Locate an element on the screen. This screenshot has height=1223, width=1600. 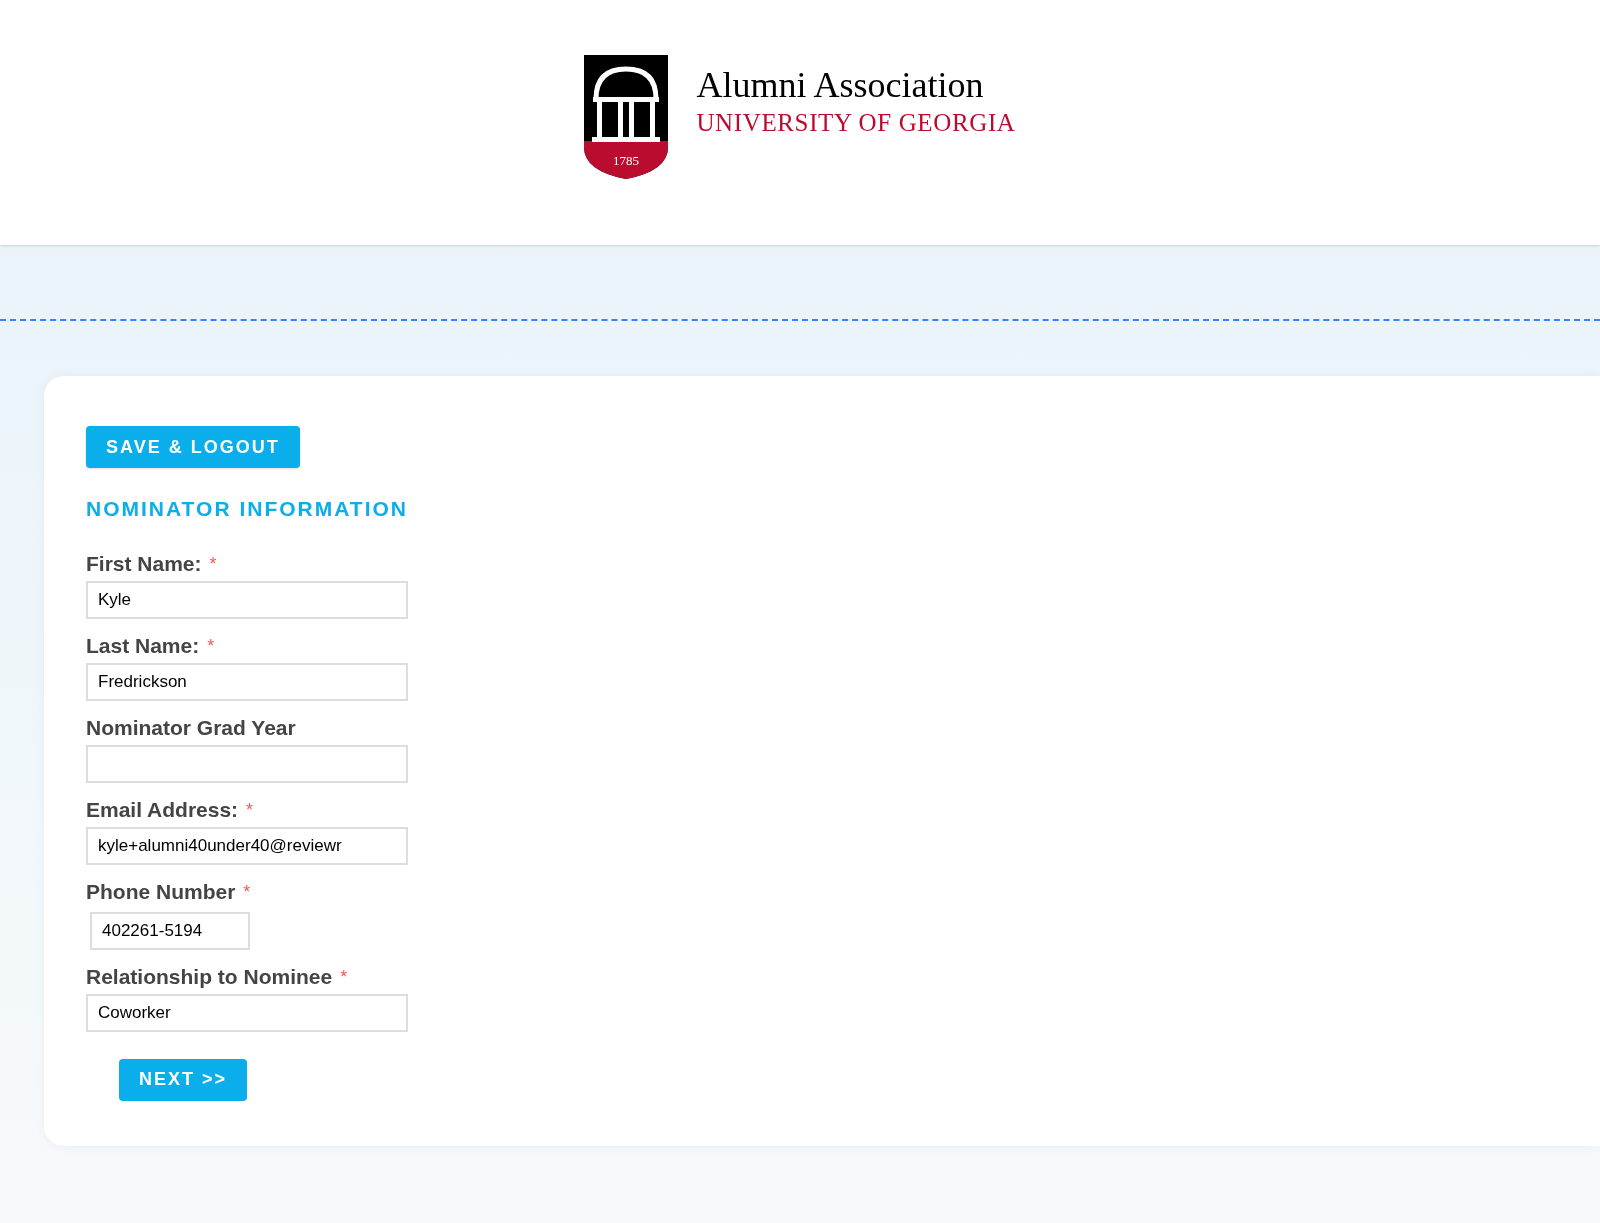
field-label: Email Address: is located at coordinates (162, 809).